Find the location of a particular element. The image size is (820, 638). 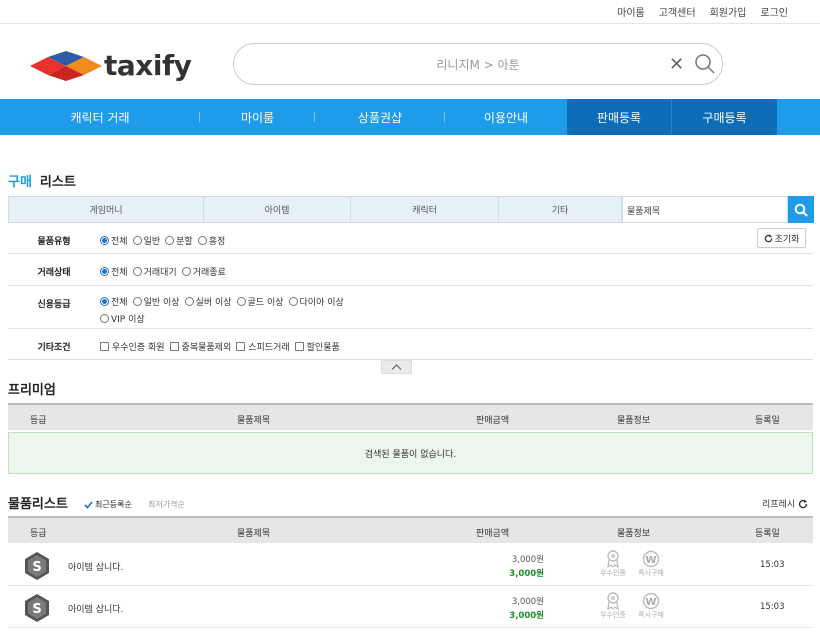

nav-character-trade: 캐릭터 거래 is located at coordinates (100, 117).